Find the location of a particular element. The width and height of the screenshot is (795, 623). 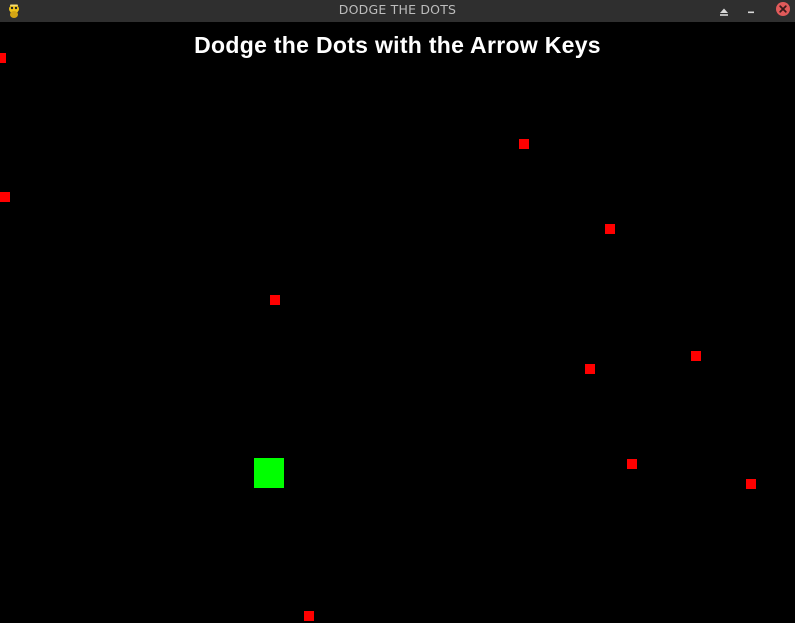

eject-up-triangle-icon is located at coordinates (724, 11).